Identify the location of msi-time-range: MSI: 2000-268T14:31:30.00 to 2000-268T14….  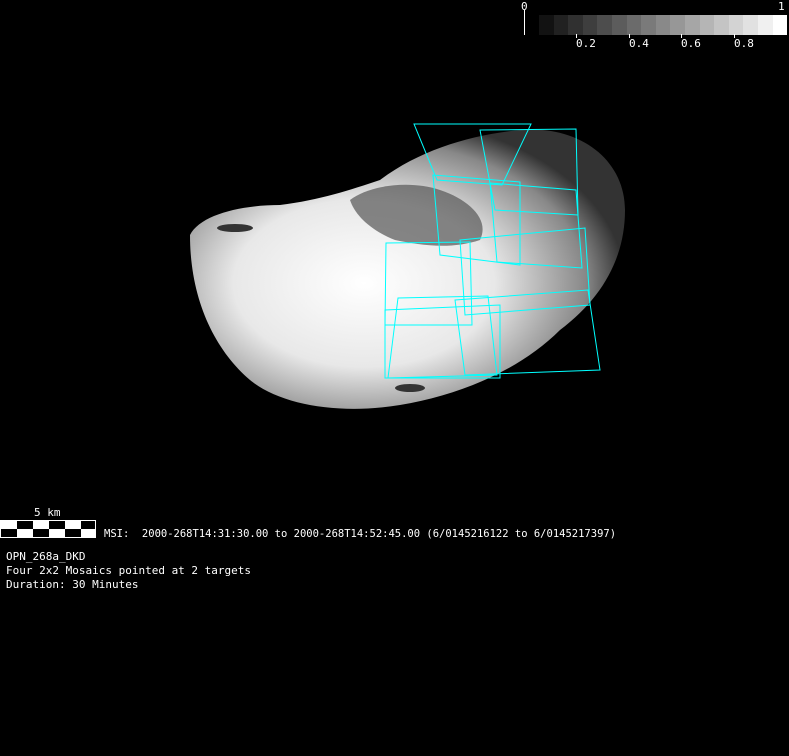
(360, 534).